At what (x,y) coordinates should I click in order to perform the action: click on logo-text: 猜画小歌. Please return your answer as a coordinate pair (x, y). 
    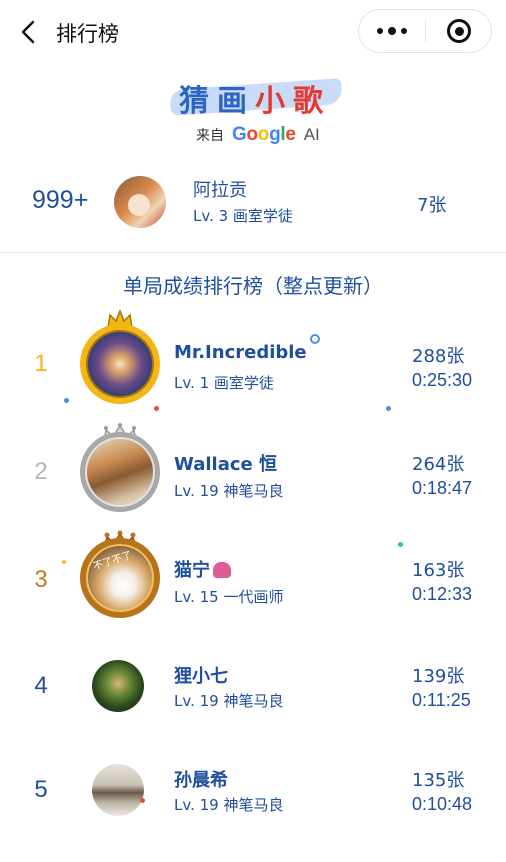
    Looking at the image, I should click on (255, 101).